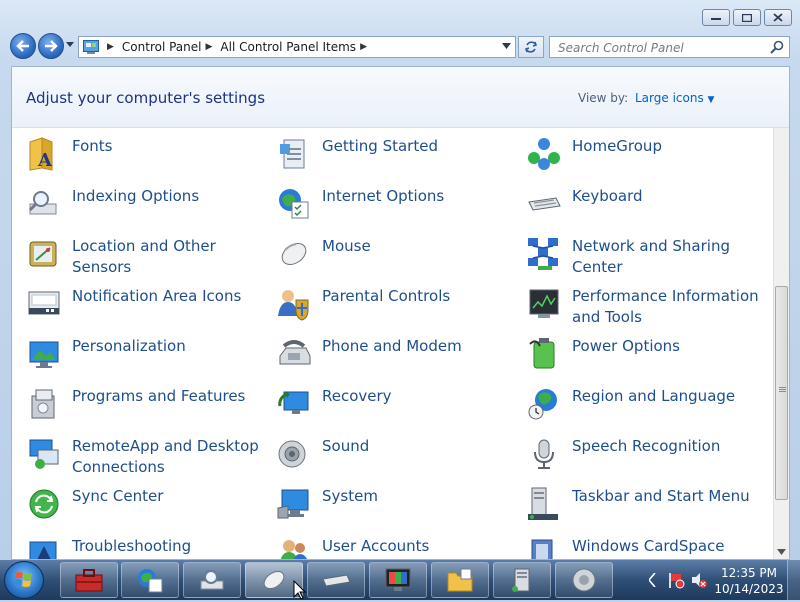 The image size is (800, 602). Describe the element at coordinates (396, 410) in the screenshot. I see `item-recovery: Recovery` at that location.